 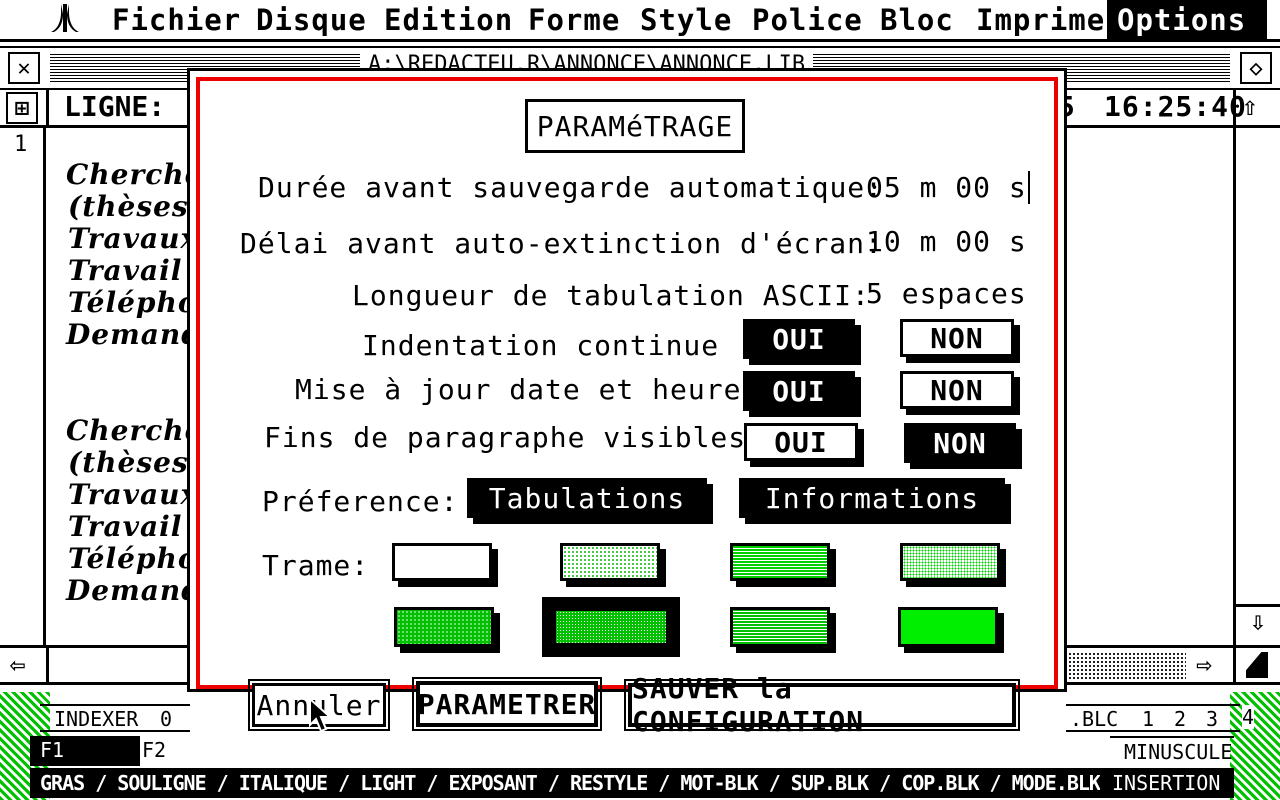 I want to click on menu-forme: Forme, so click(x=574, y=20).